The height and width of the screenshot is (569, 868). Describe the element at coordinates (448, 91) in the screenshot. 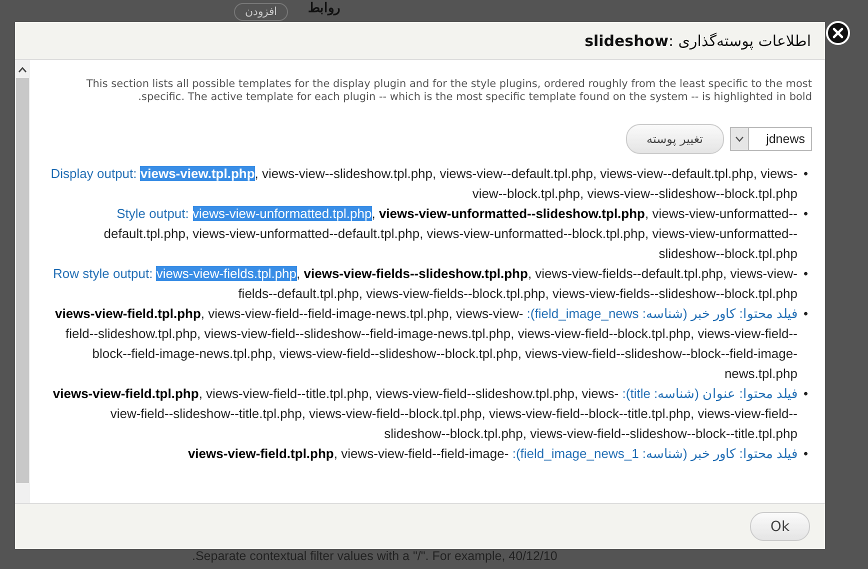

I see `description-text: This section lists all possible templates for the display plugin and for the style plugins, ordered roughly from the least specific to the most specific. The active template for each plugin -- which is the most specific template found on the system -- is highlighted in bold.` at that location.